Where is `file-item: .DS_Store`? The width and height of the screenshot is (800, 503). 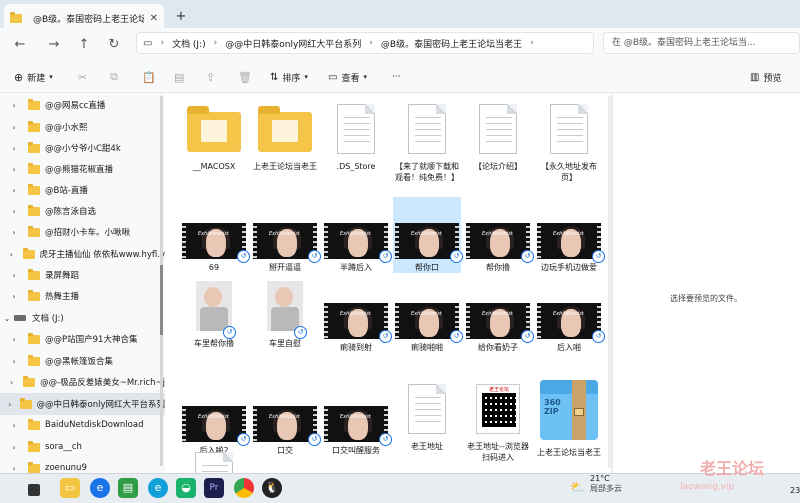
file-item: .DS_Store is located at coordinates (356, 136).